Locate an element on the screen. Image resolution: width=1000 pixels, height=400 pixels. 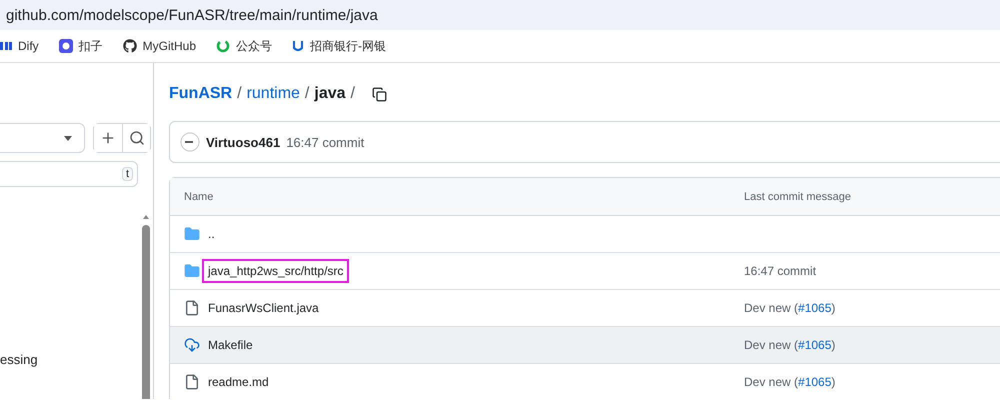
caret-icon is located at coordinates (68, 138).